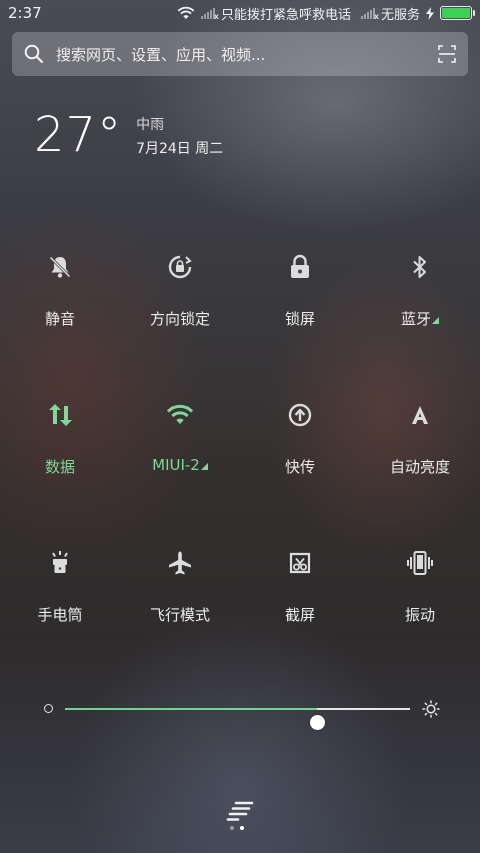 This screenshot has height=853, width=480. I want to click on brightness-low-icon, so click(48, 708).